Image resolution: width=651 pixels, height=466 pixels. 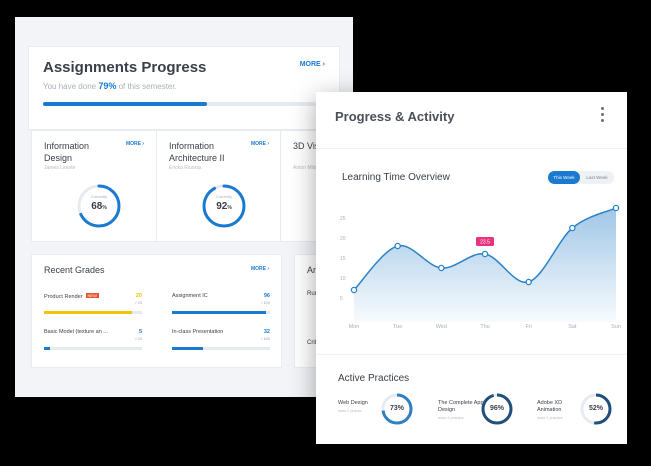 What do you see at coordinates (343, 259) in the screenshot?
I see `y-tick-label: 15` at bounding box center [343, 259].